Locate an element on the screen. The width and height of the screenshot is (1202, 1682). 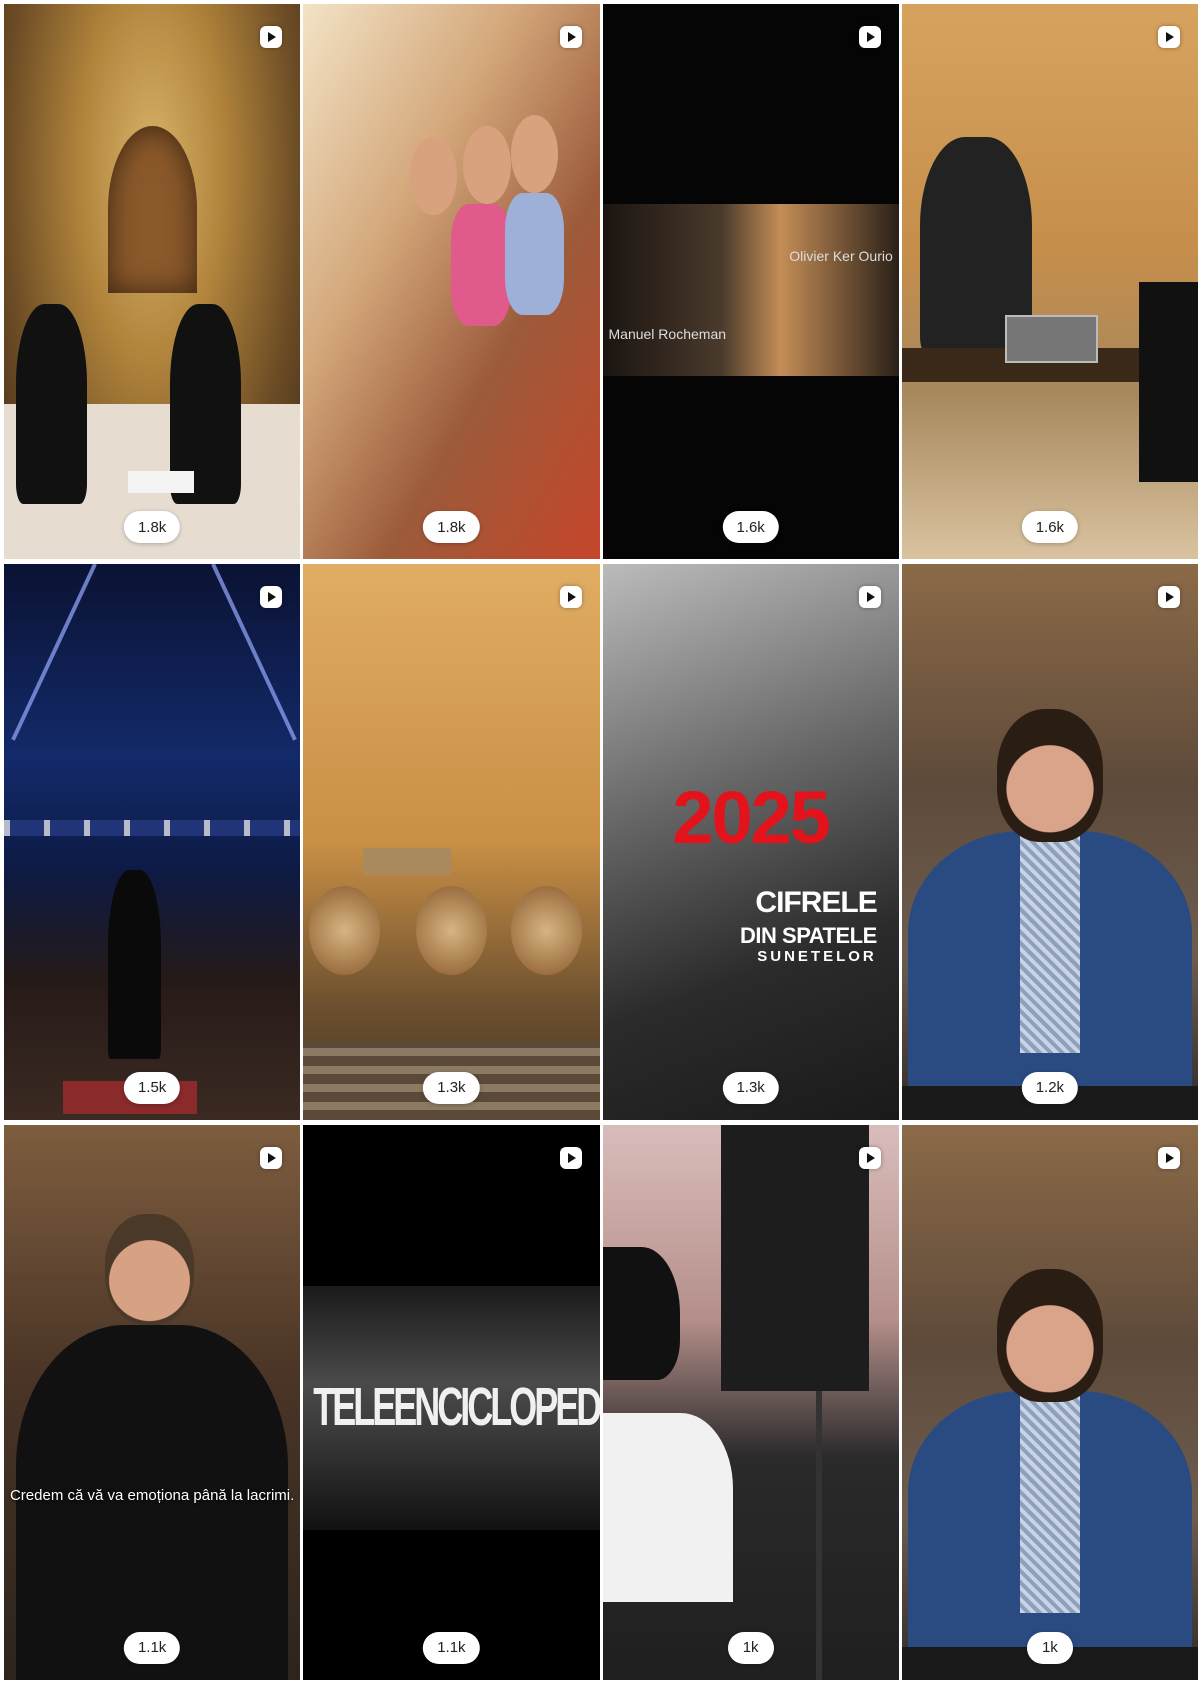
video-caption: Manuel Rocheman is located at coordinates (667, 334).